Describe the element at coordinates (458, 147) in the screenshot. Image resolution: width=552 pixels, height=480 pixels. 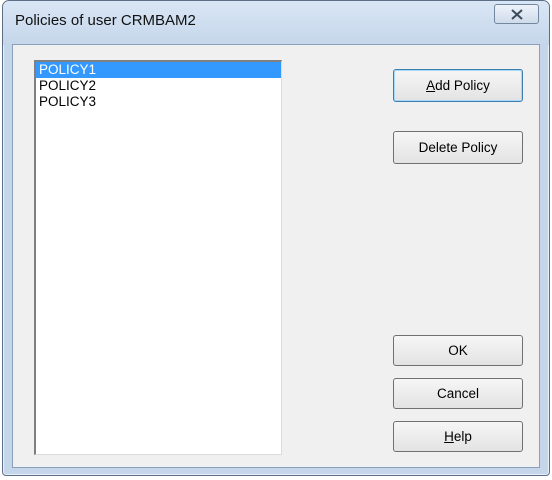
I see `delete-policy-button: Delete Policy` at that location.